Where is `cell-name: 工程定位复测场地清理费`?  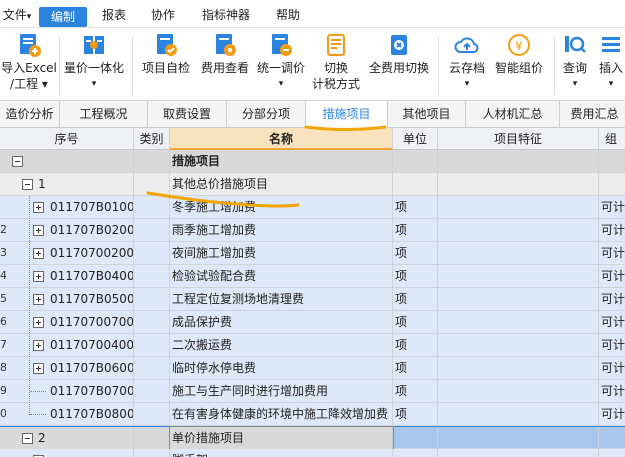 cell-name: 工程定位复测场地清理费 is located at coordinates (281, 299).